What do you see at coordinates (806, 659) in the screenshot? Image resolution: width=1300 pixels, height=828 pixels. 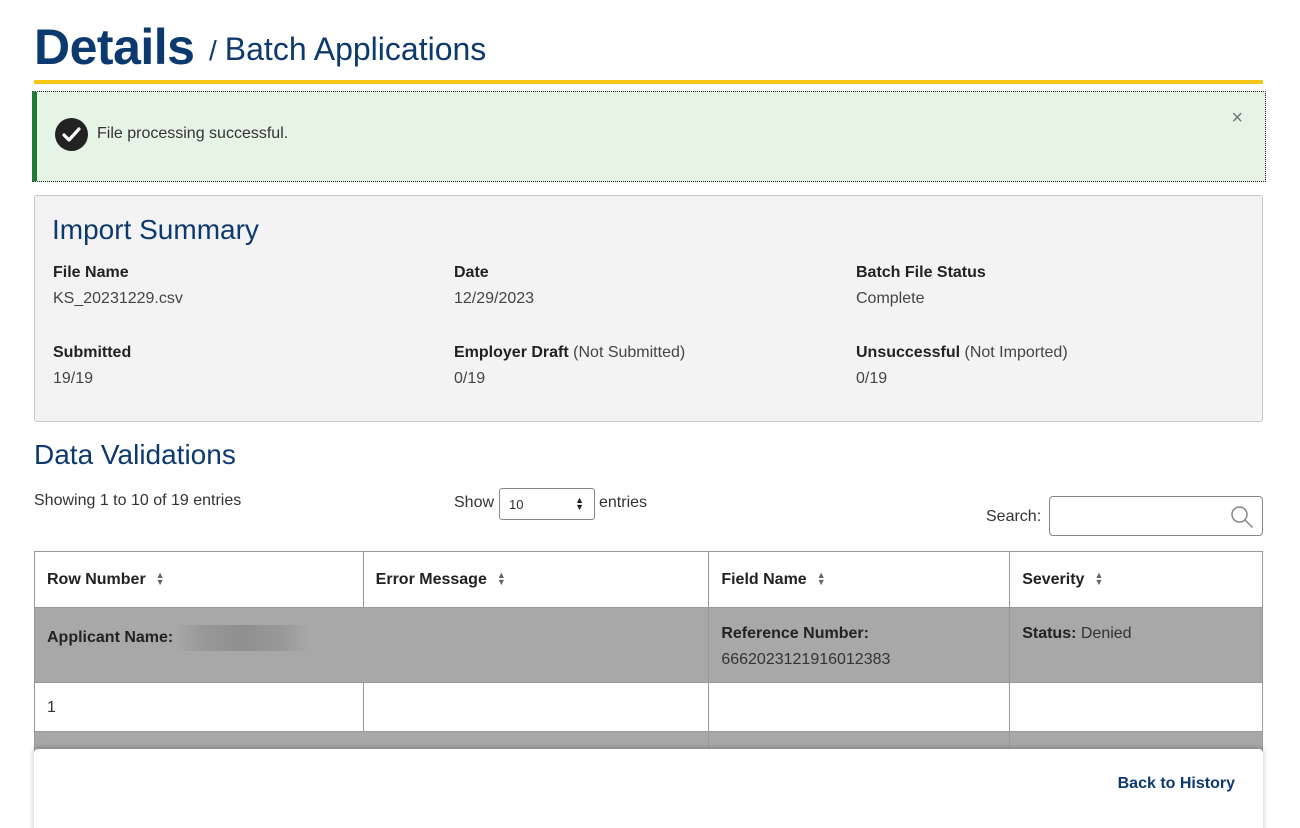 I see `reference-number-value: 6662023121916012383` at bounding box center [806, 659].